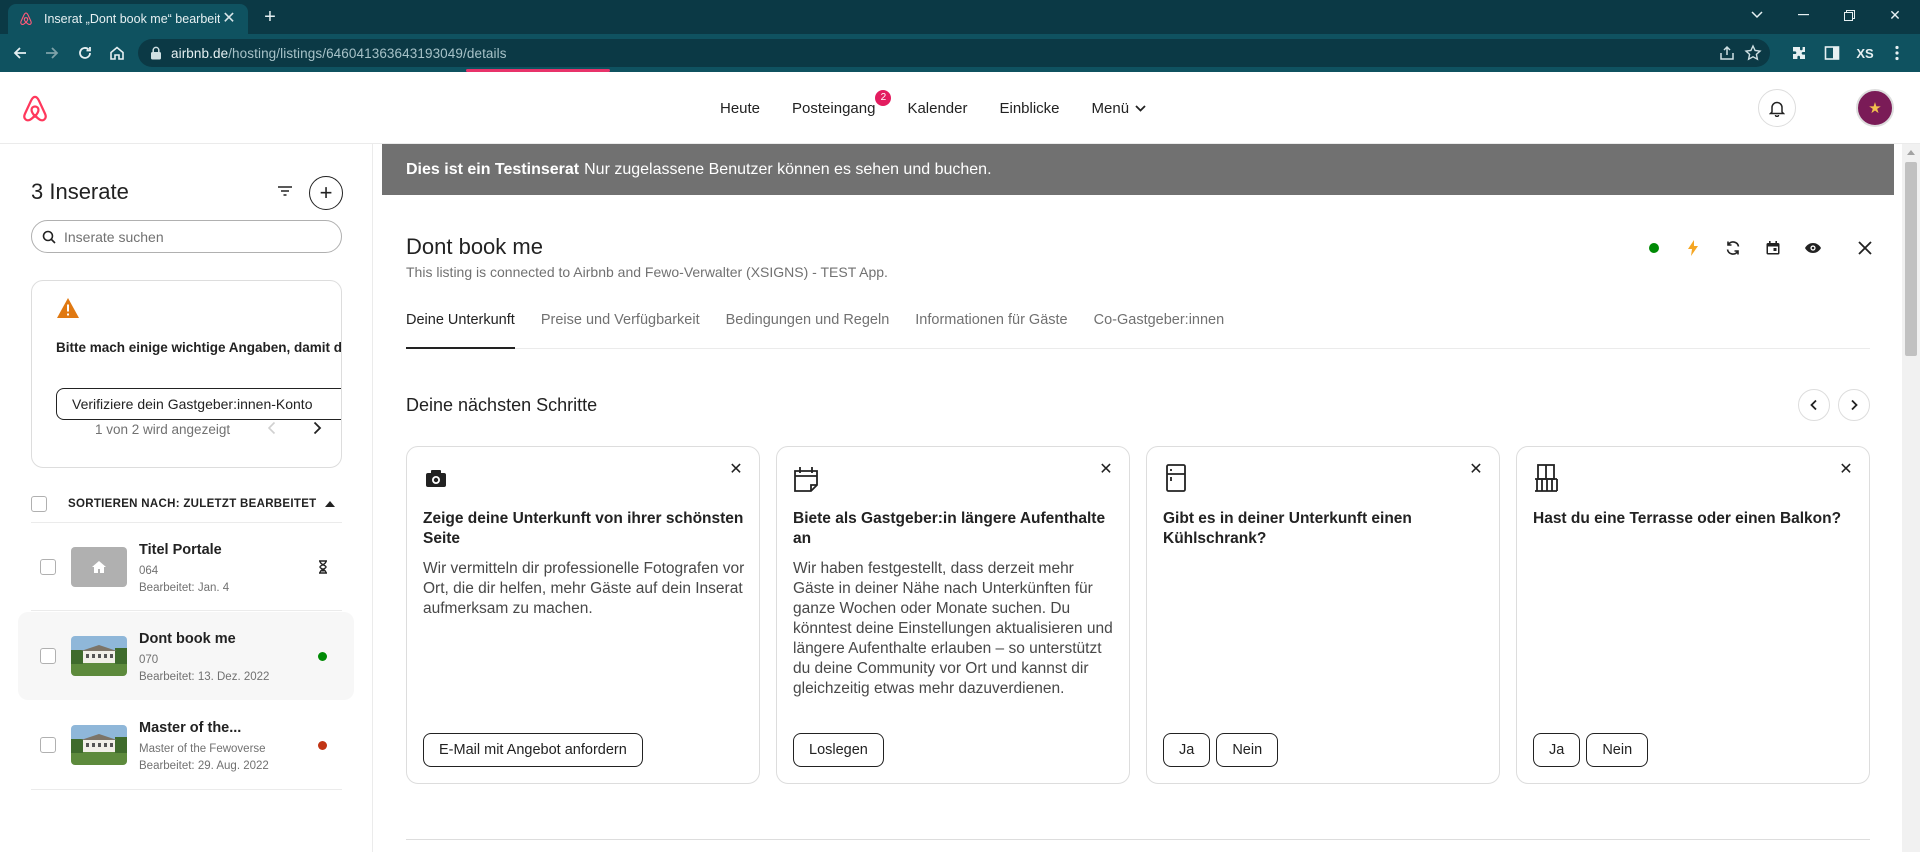  What do you see at coordinates (834, 108) in the screenshot?
I see `nav-posteingang-label: Posteingang` at bounding box center [834, 108].